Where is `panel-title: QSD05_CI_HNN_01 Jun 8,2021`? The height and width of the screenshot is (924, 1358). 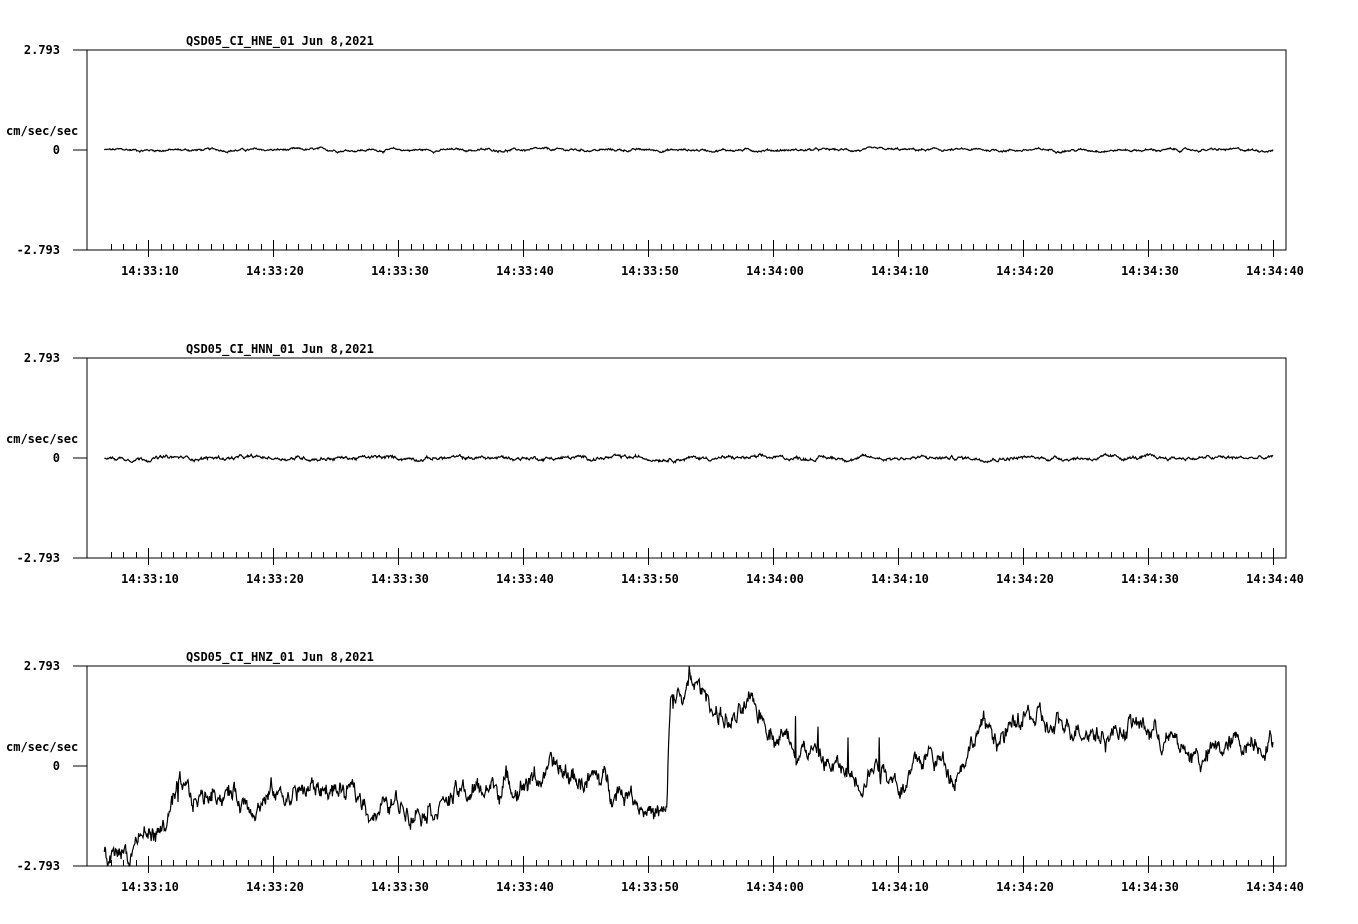 panel-title: QSD05_CI_HNN_01 Jun 8,2021 is located at coordinates (280, 349).